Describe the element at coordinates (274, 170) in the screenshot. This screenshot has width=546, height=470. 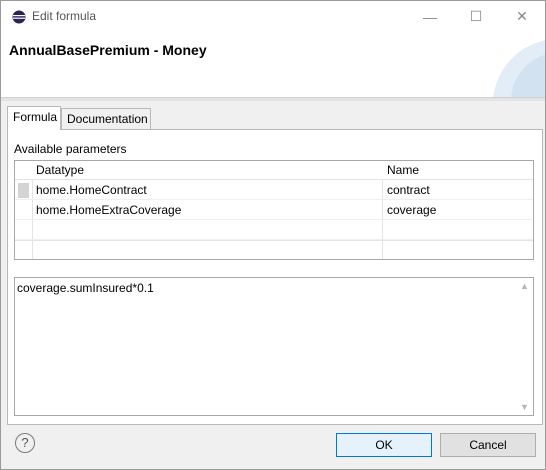
I see `table-header-row: Datatype Name` at that location.